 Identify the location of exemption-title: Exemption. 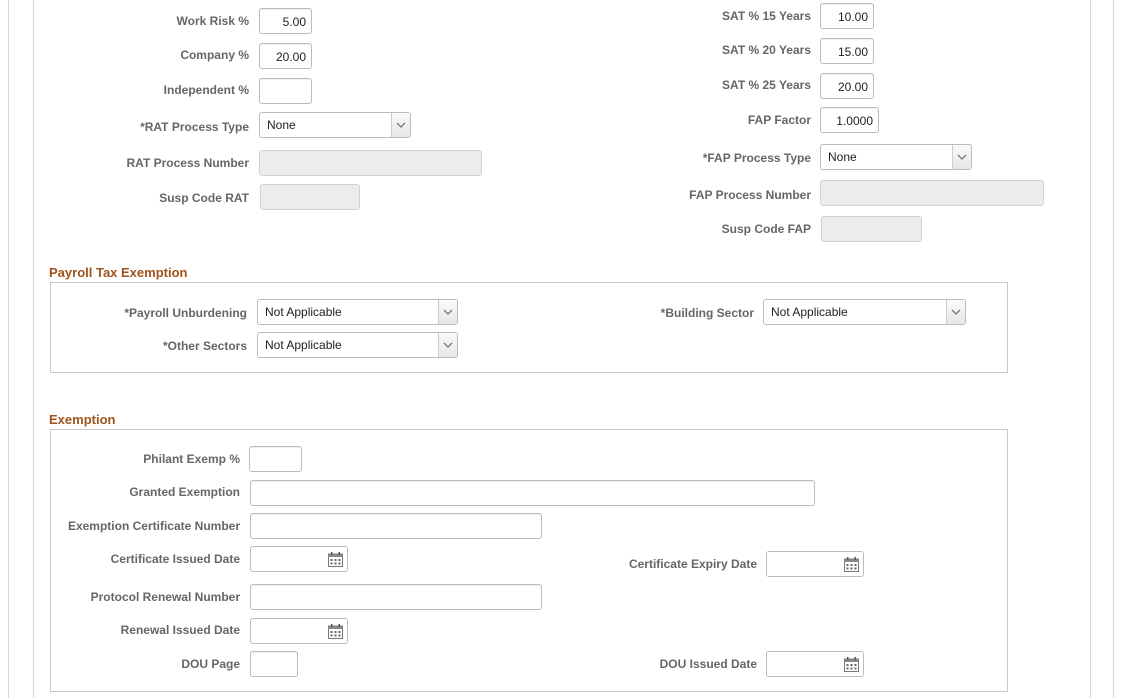
(82, 419).